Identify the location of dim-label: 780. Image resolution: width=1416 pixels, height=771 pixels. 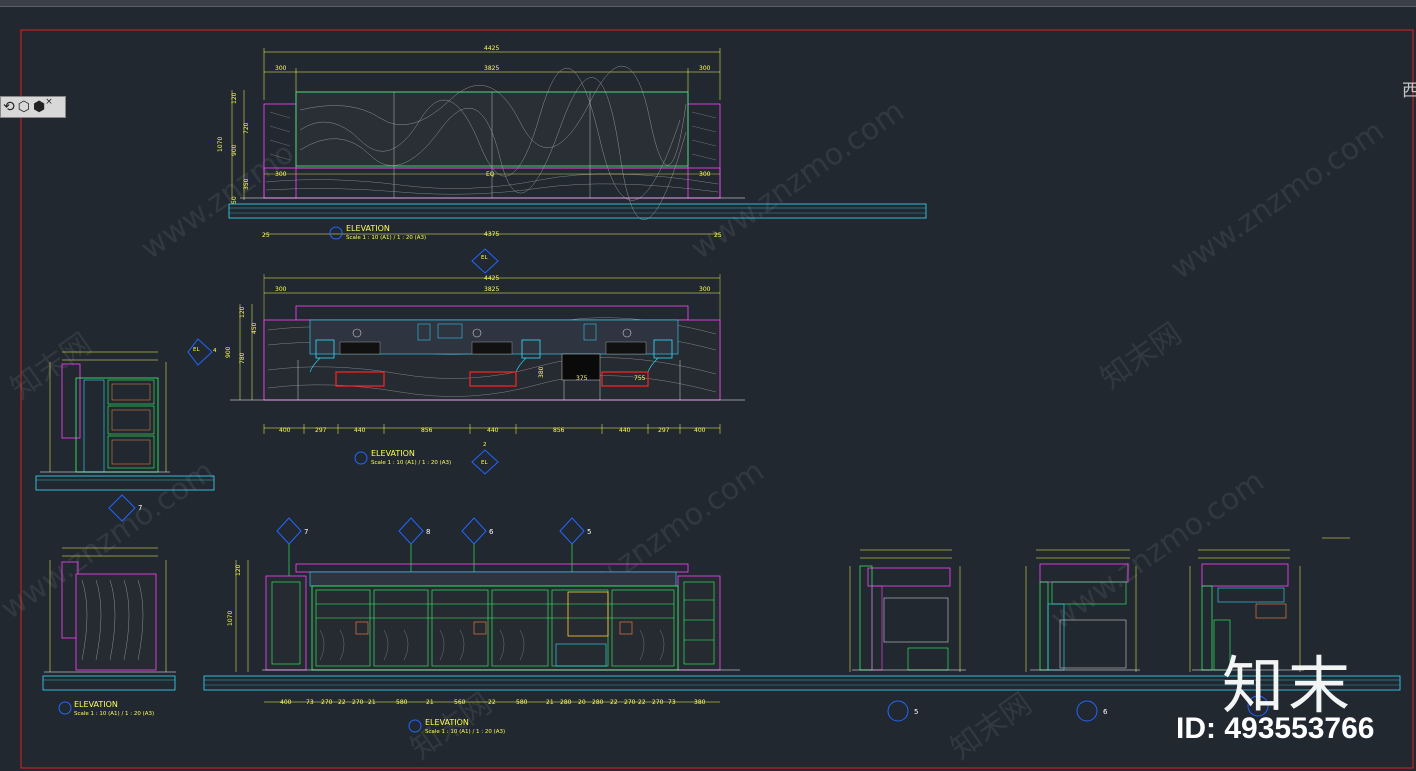
(242, 358).